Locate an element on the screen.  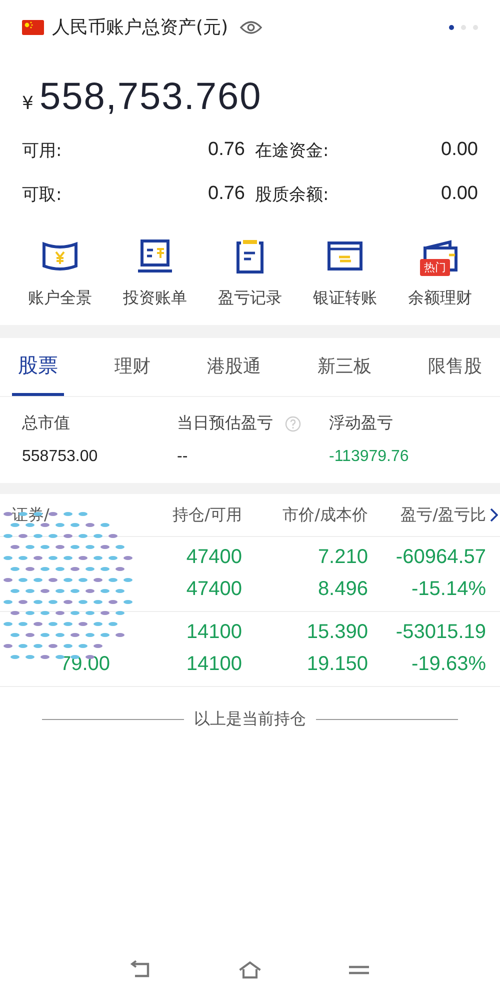
total-amount: 558,753.760 is located at coordinates (150, 97).